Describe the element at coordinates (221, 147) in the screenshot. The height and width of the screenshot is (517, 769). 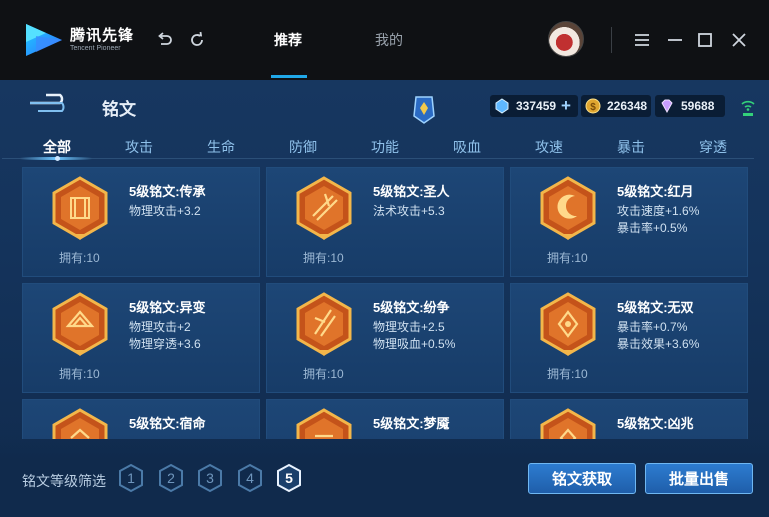
I see `tab-health: 生命` at that location.